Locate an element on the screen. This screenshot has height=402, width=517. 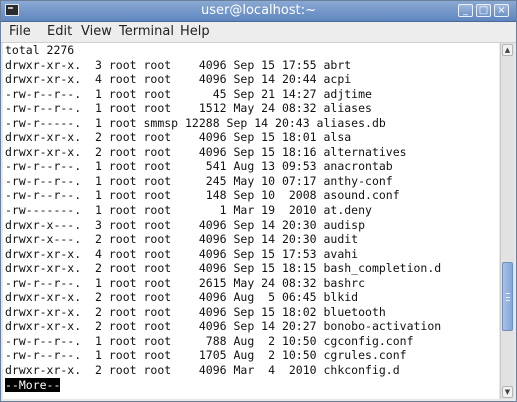
scroll-up-button: ▲ is located at coordinates (507, 50).